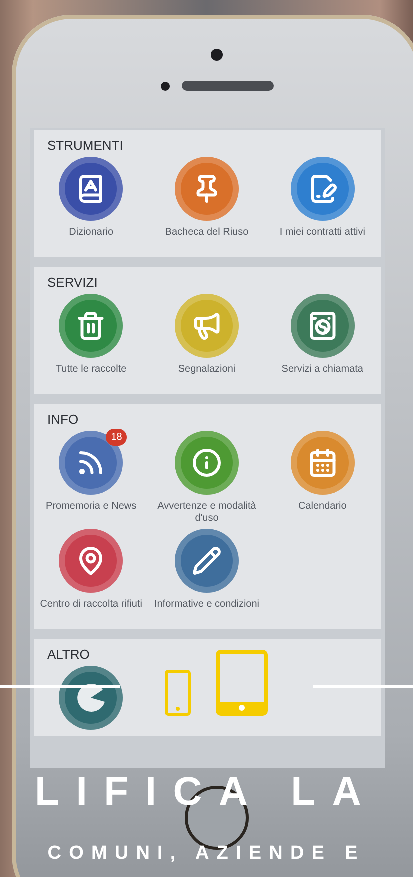 This screenshot has width=413, height=877. I want to click on camera-dot, so click(217, 55).